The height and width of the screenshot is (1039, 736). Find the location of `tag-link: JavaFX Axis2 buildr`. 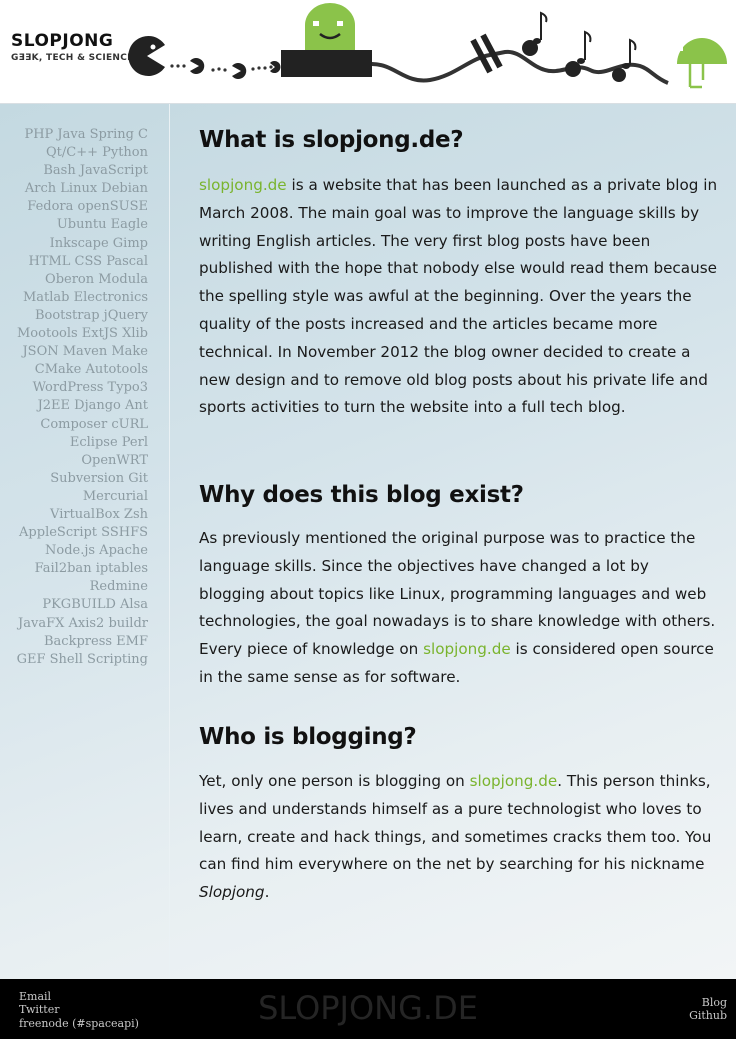

tag-link: JavaFX Axis2 buildr is located at coordinates (74, 624).